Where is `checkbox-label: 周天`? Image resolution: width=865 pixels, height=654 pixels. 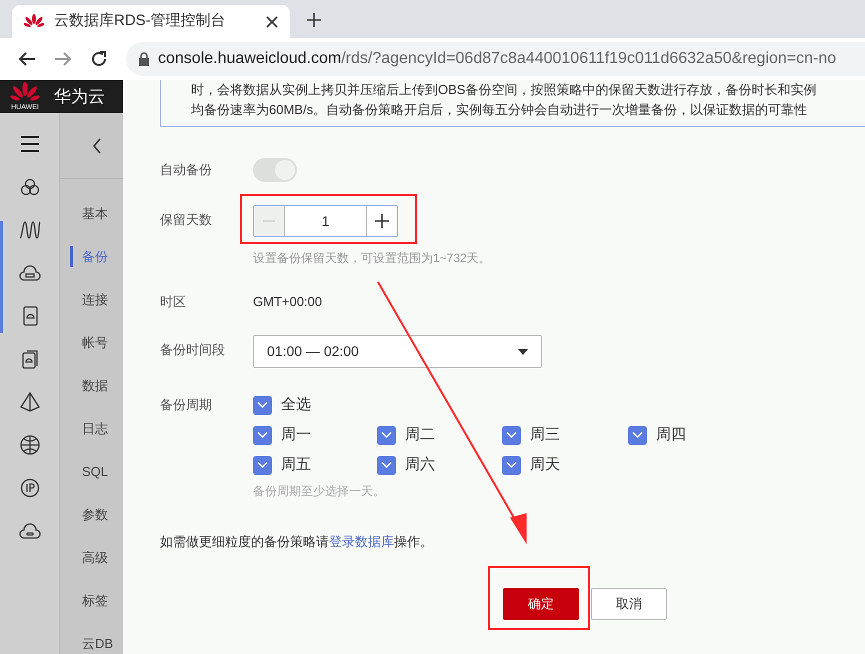 checkbox-label: 周天 is located at coordinates (545, 464).